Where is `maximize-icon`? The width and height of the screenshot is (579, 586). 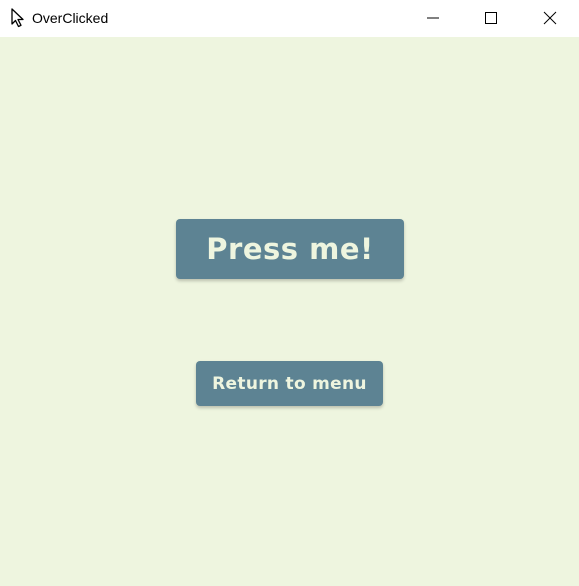 maximize-icon is located at coordinates (491, 18).